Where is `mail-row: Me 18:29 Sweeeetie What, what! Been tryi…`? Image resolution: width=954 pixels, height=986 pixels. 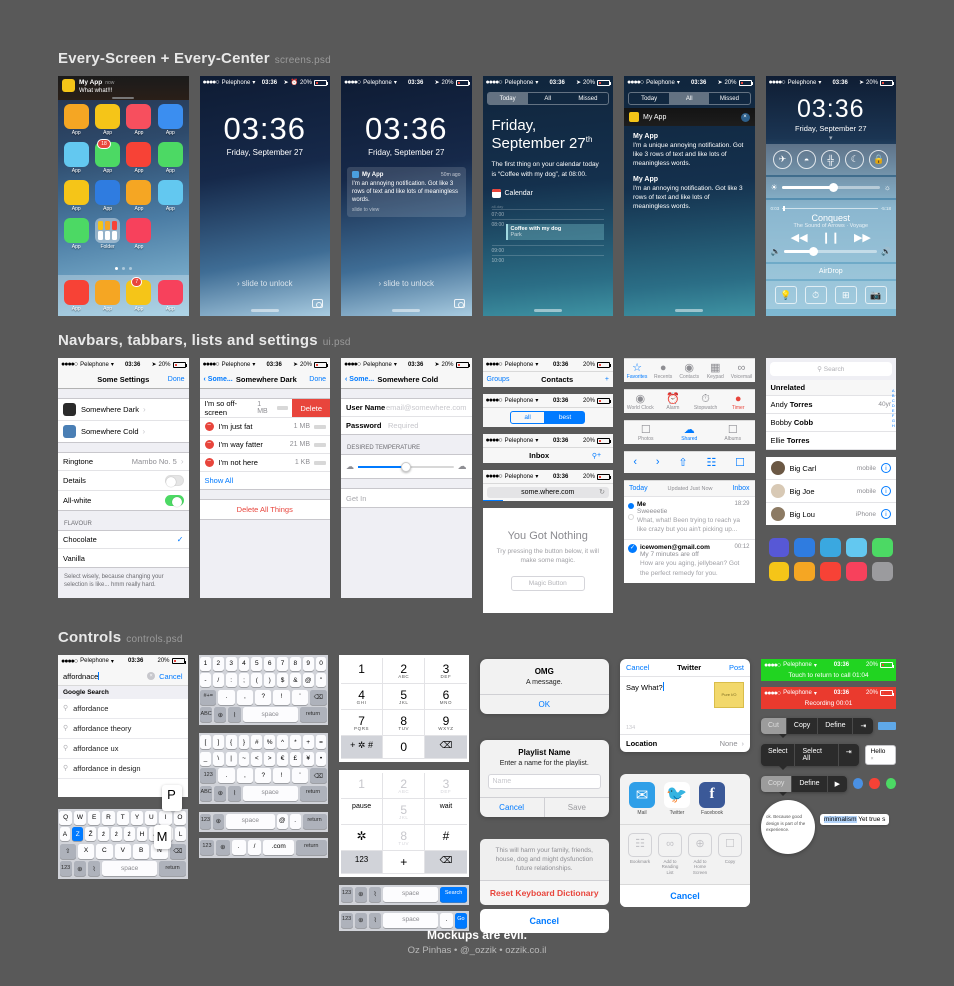 mail-row: Me 18:29 Sweeeetie What, what! Been tryi… is located at coordinates (689, 518).